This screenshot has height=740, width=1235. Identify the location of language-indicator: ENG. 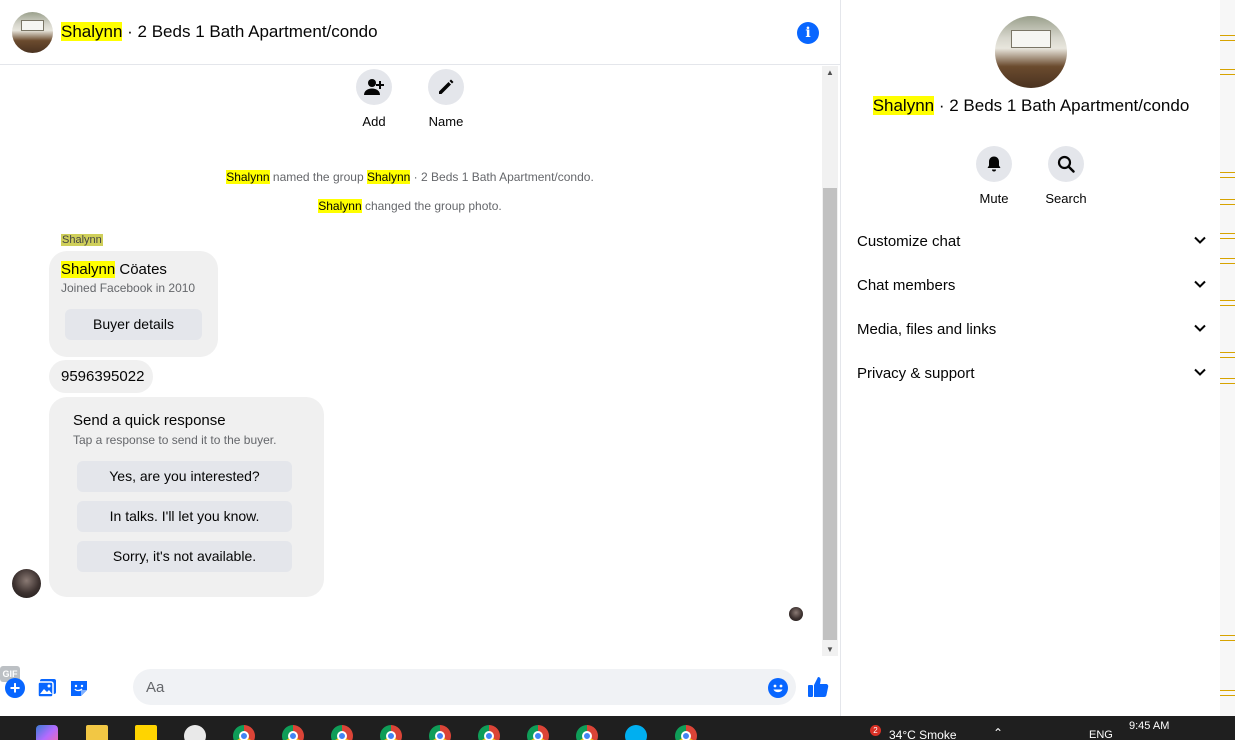
(1101, 734).